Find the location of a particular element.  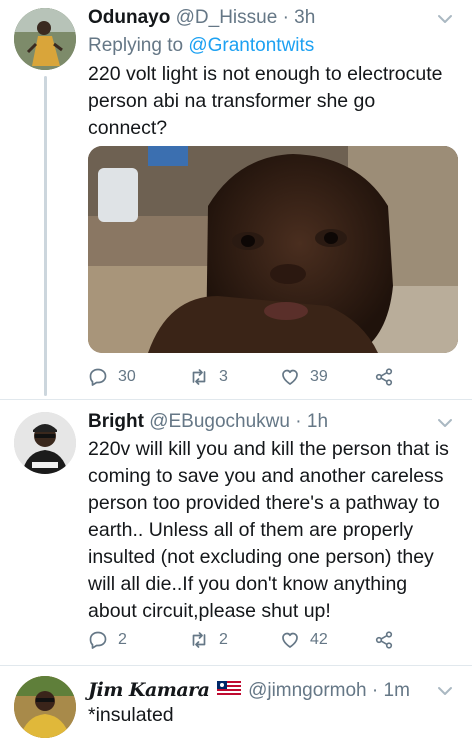

tweet-jim-kamara: Jim Kamara @jimngormoh · 1m *insulated is located at coordinates (236, 702).